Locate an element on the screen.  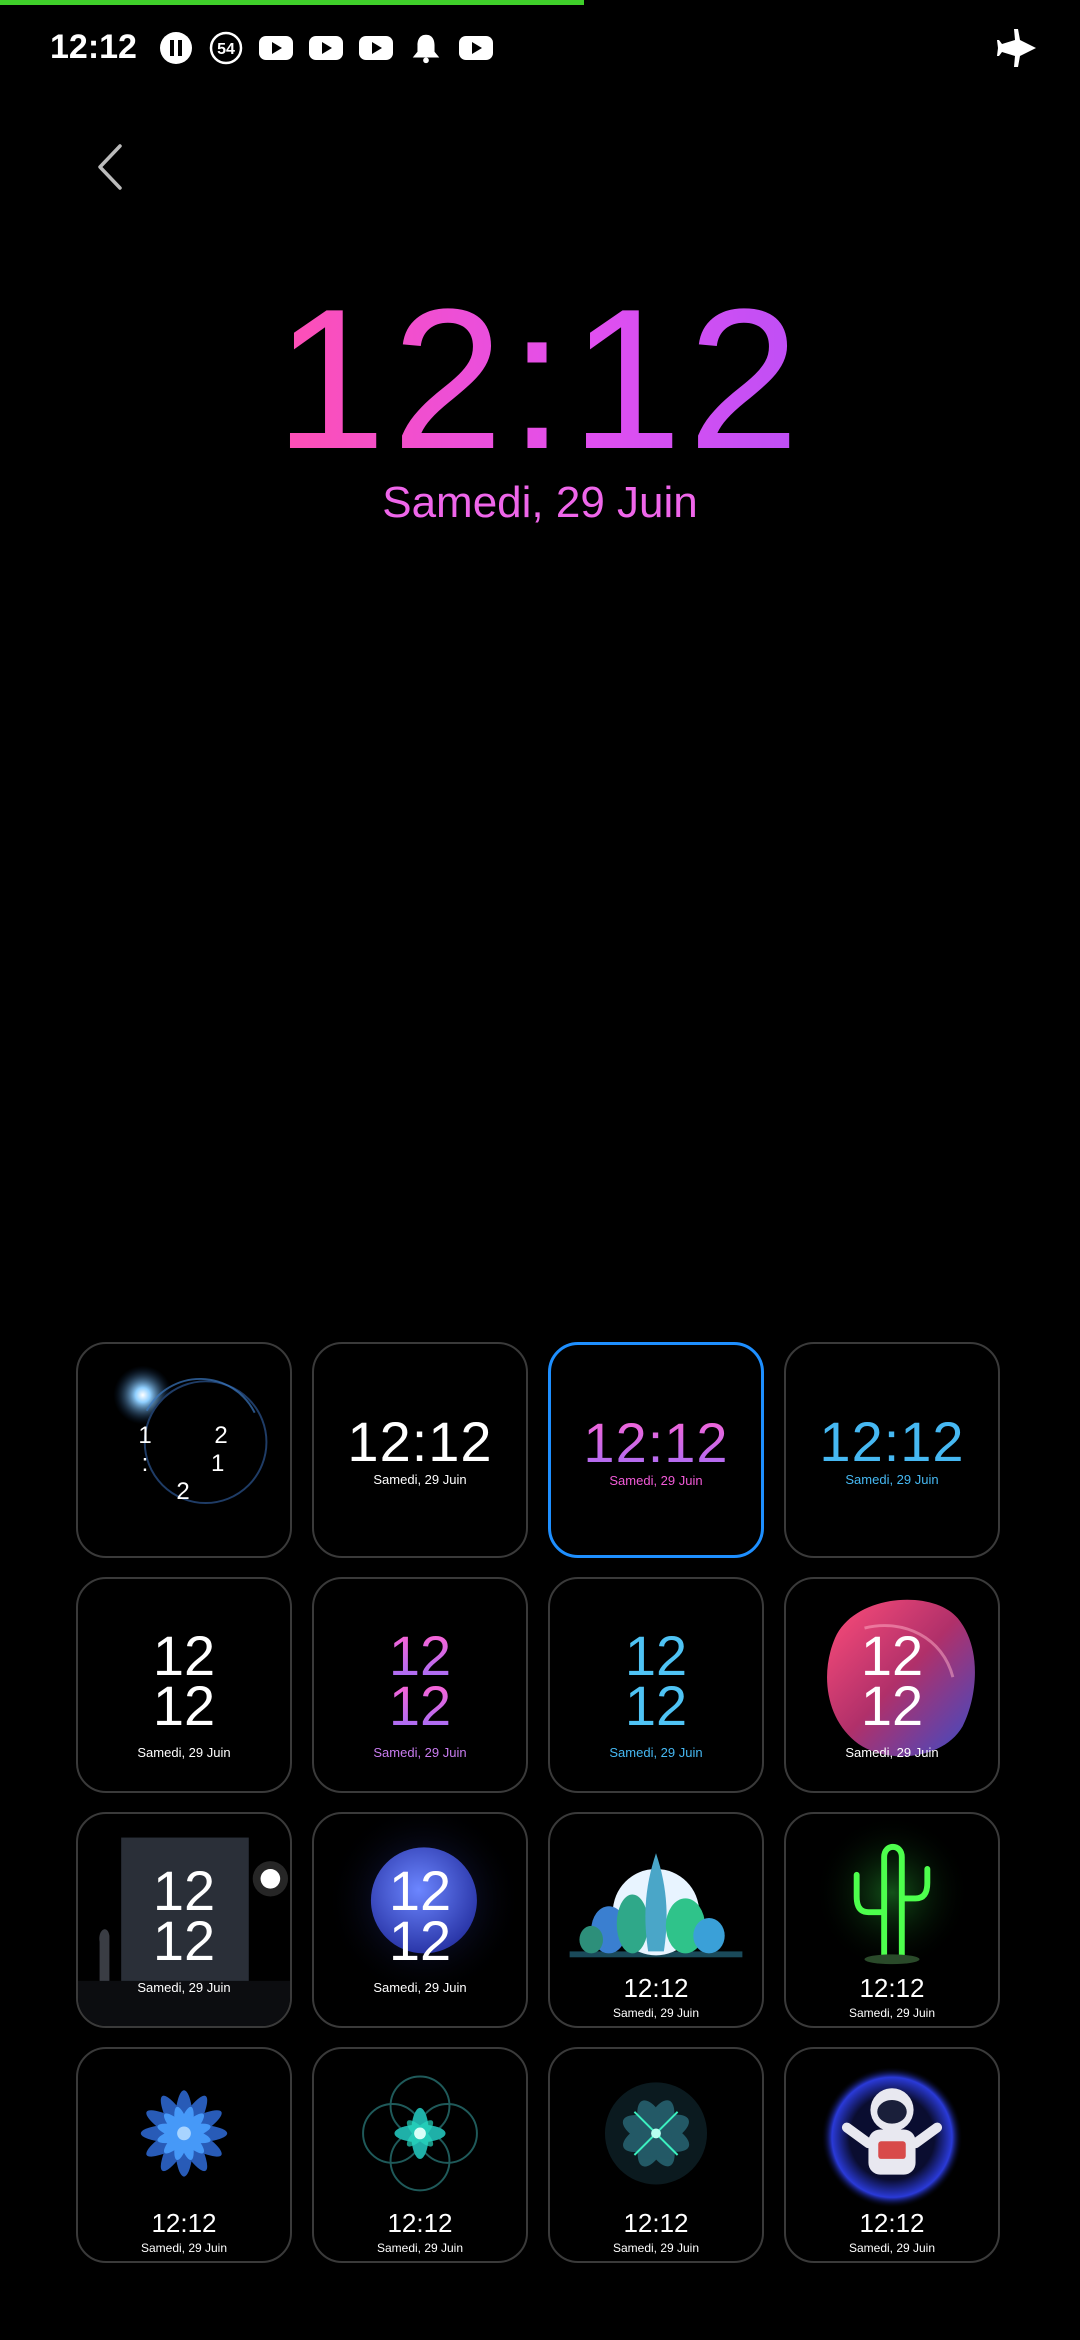
clock-style-teal-flower: 12:12 Samedi, 29 Juin is located at coordinates (420, 2155).